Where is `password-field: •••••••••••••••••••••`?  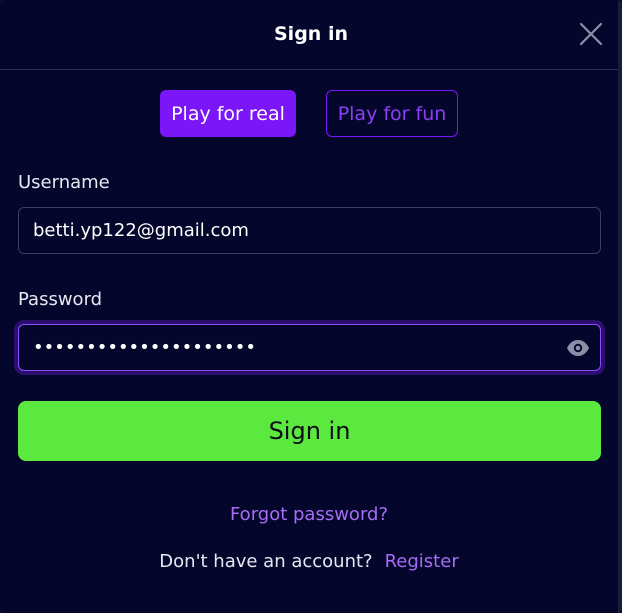
password-field: ••••••••••••••••••••• is located at coordinates (309, 347).